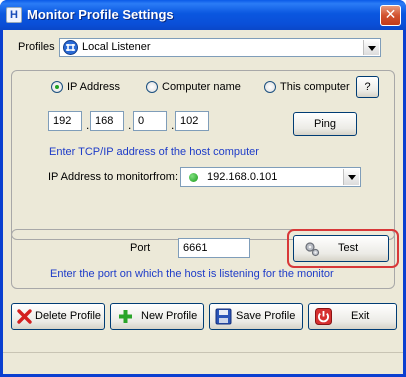  What do you see at coordinates (220, 47) in the screenshot?
I see `profiles-dropdown: Local Listener` at bounding box center [220, 47].